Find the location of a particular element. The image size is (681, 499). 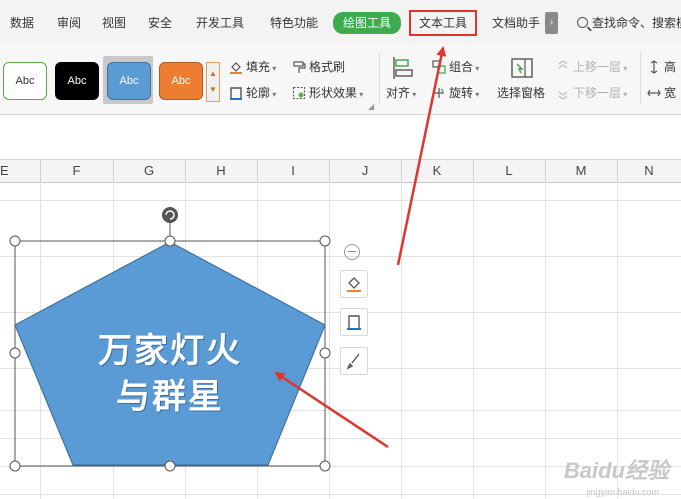

resize-handle-top-left is located at coordinates (15, 241).